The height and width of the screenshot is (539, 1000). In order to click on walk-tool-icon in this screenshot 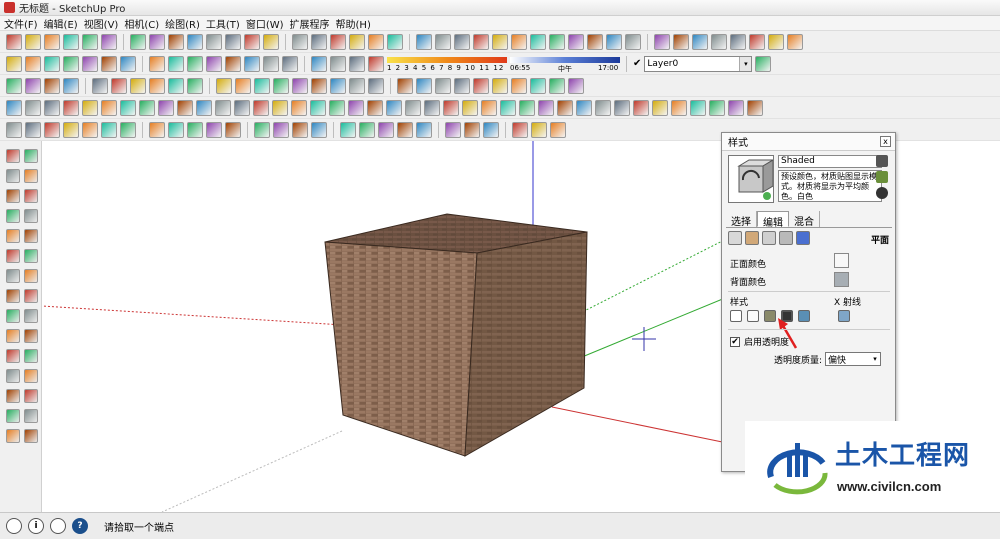, I will do `click(348, 129)`.